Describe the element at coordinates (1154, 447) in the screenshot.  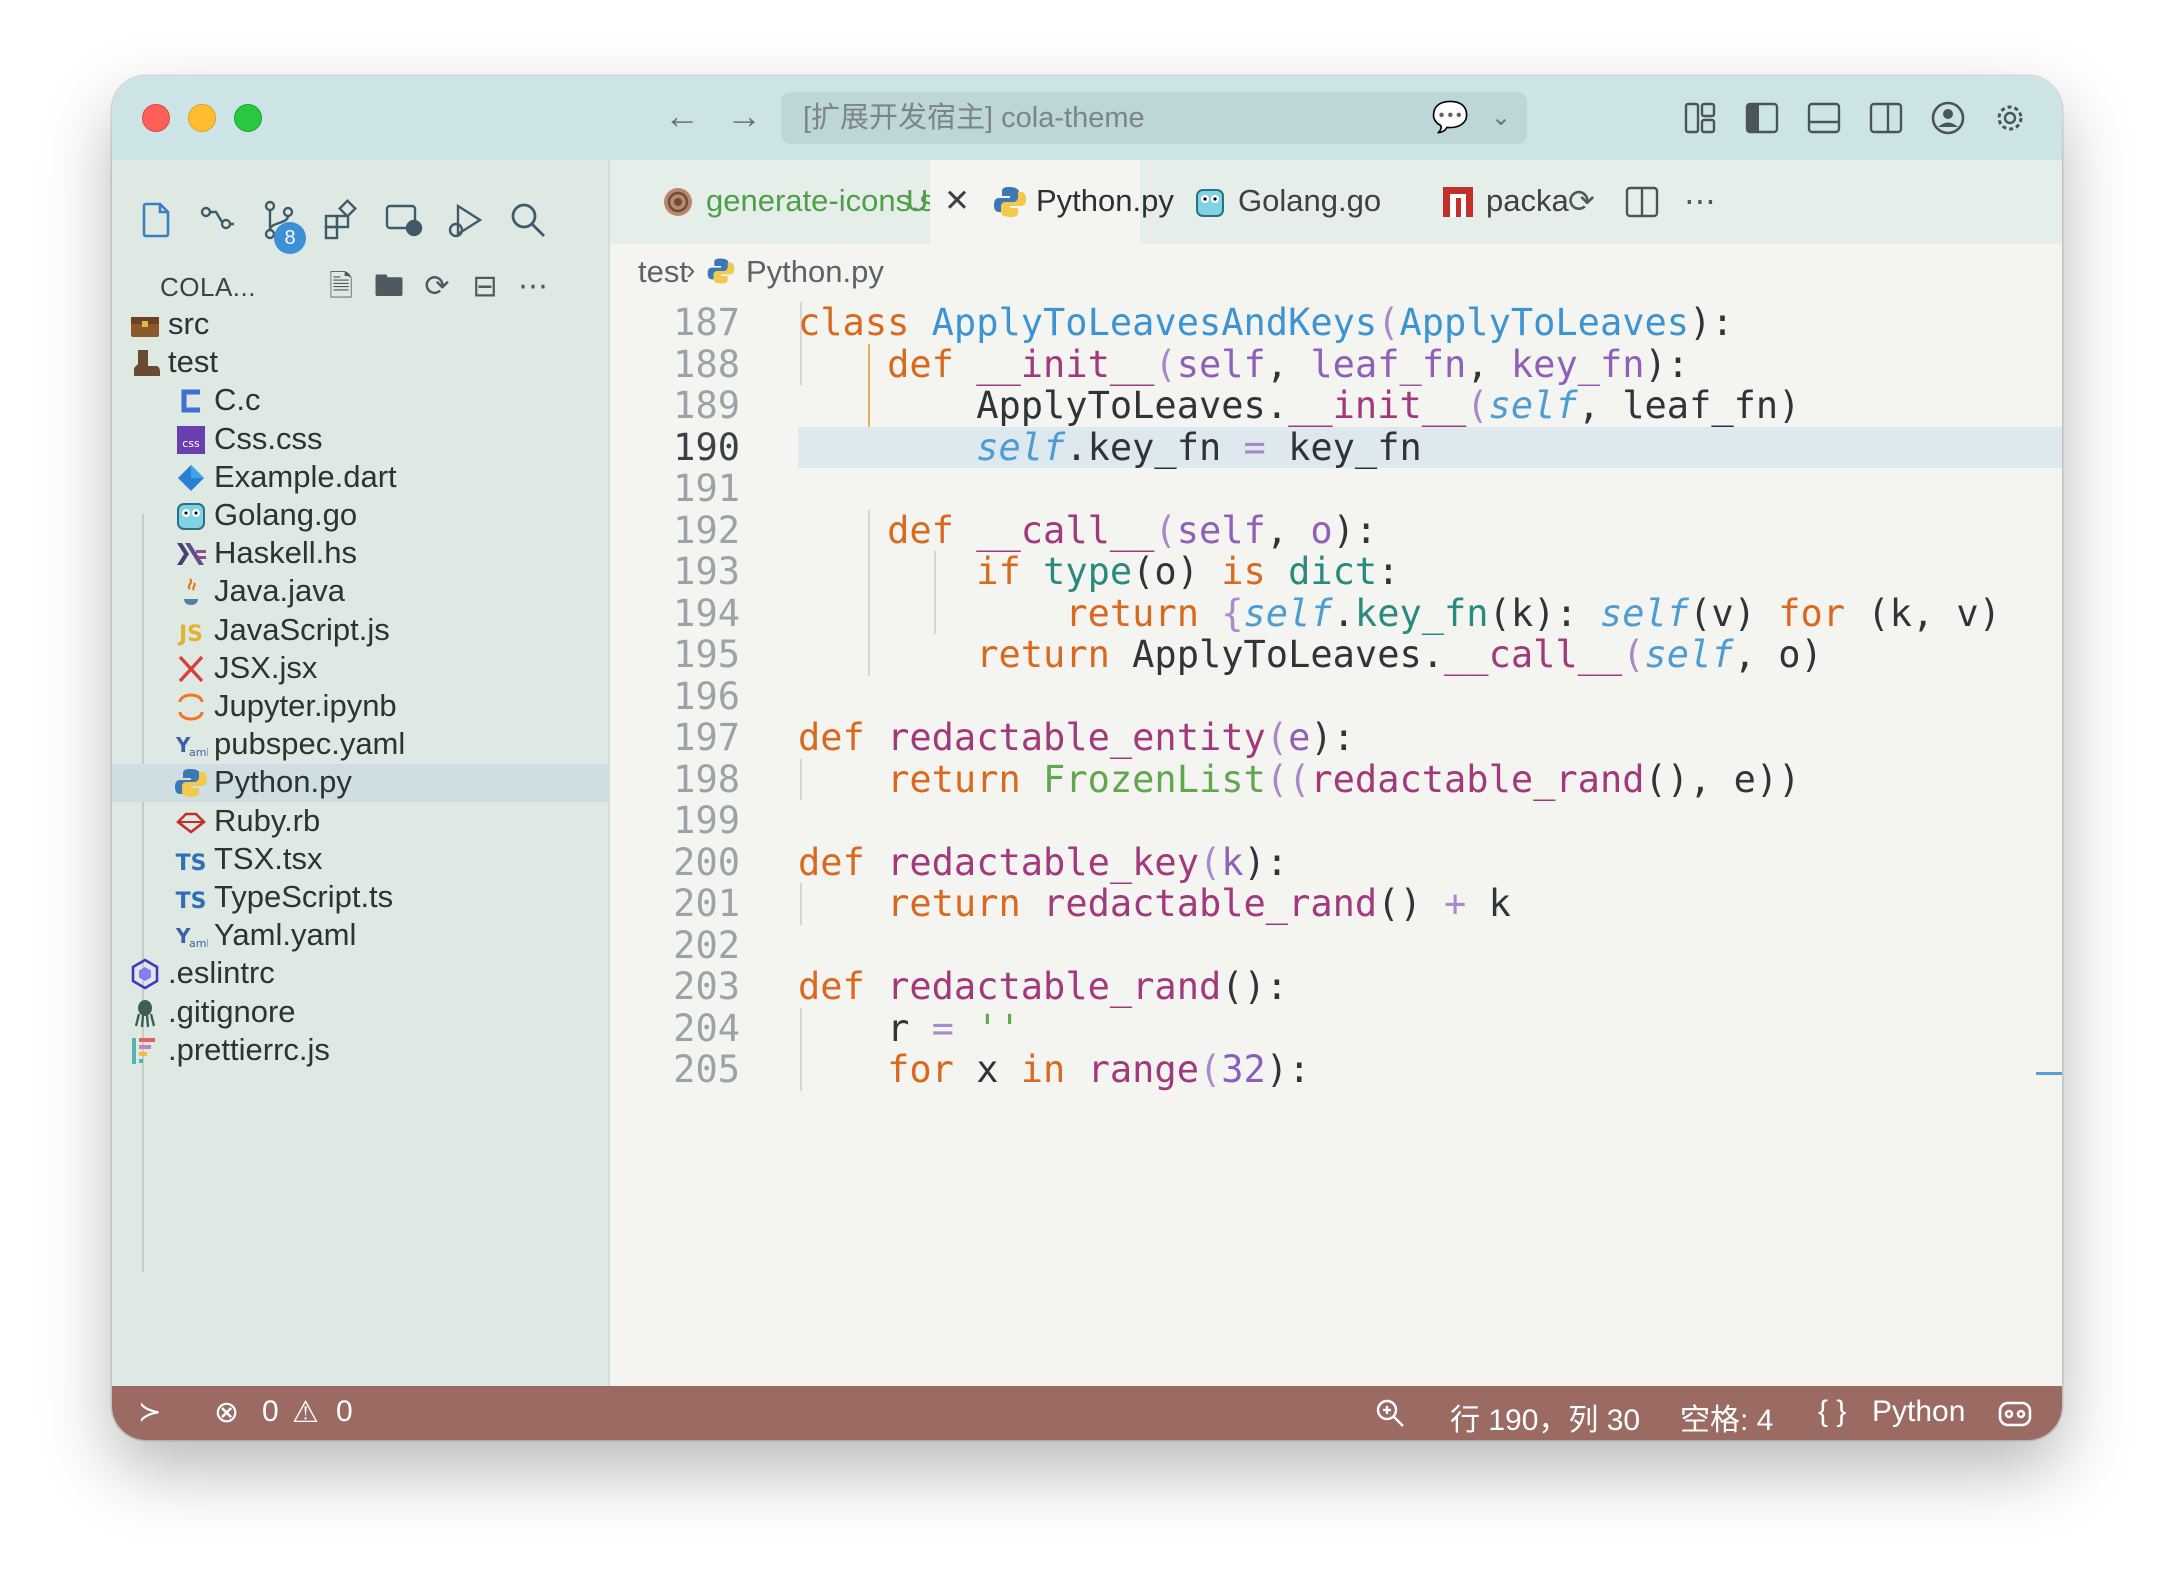
I see `code-token: .key_fn` at that location.